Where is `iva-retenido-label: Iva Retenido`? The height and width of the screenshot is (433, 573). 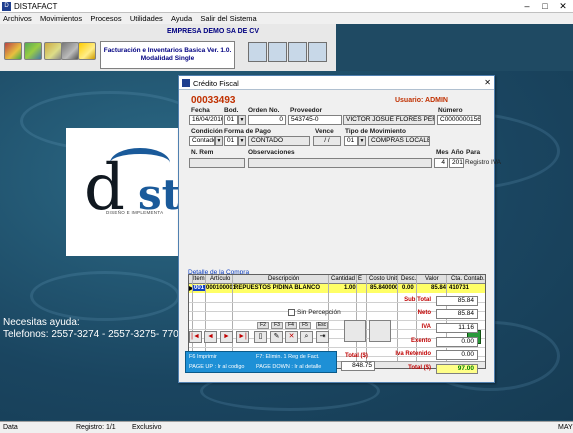
iva-retenido-label: Iva Retenido is located at coordinates (413, 354).